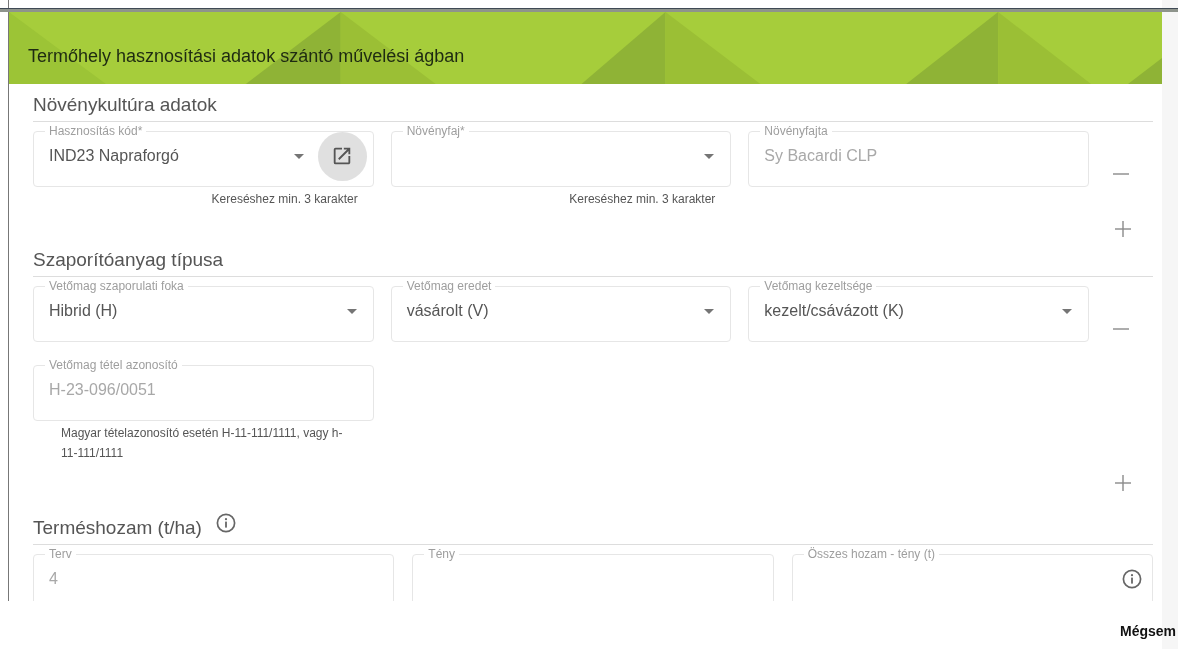 This screenshot has width=1178, height=649. Describe the element at coordinates (203, 155) in the screenshot. I see `select-field: Hasznosítás kód* IND23 Napraforgó` at that location.